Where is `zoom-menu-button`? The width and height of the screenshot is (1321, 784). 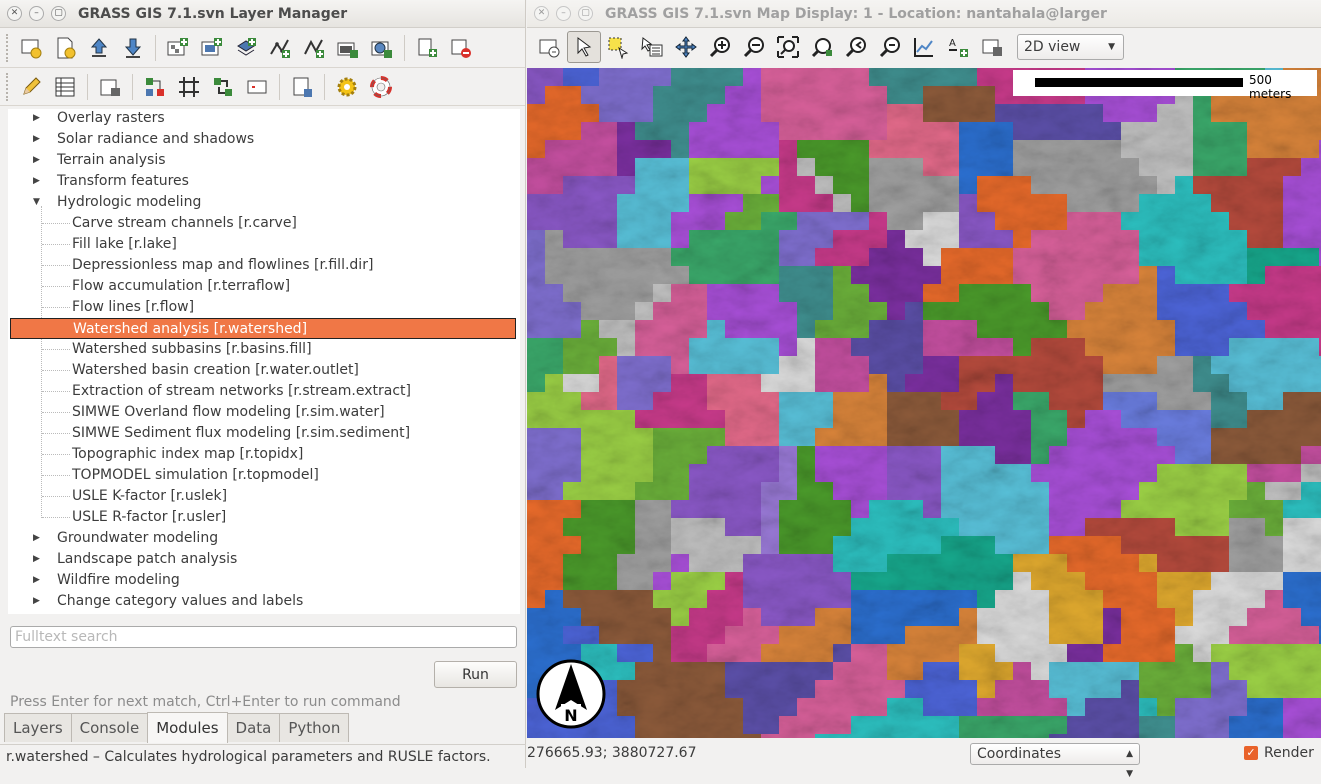
zoom-menu-button is located at coordinates (890, 47).